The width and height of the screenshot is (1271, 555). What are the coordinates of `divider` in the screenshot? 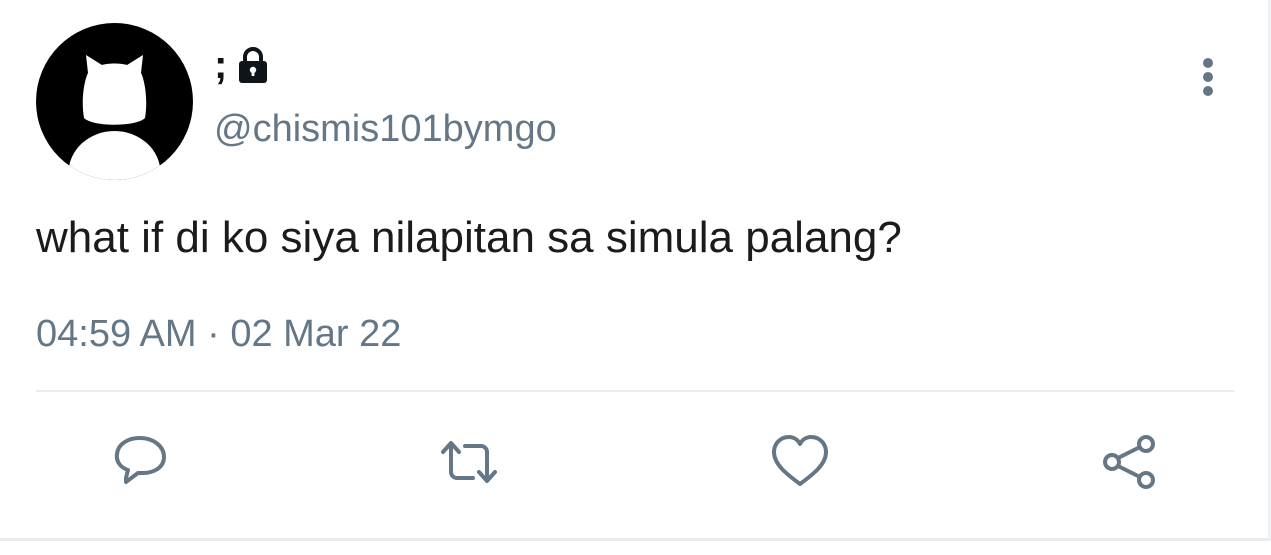 It's located at (635, 391).